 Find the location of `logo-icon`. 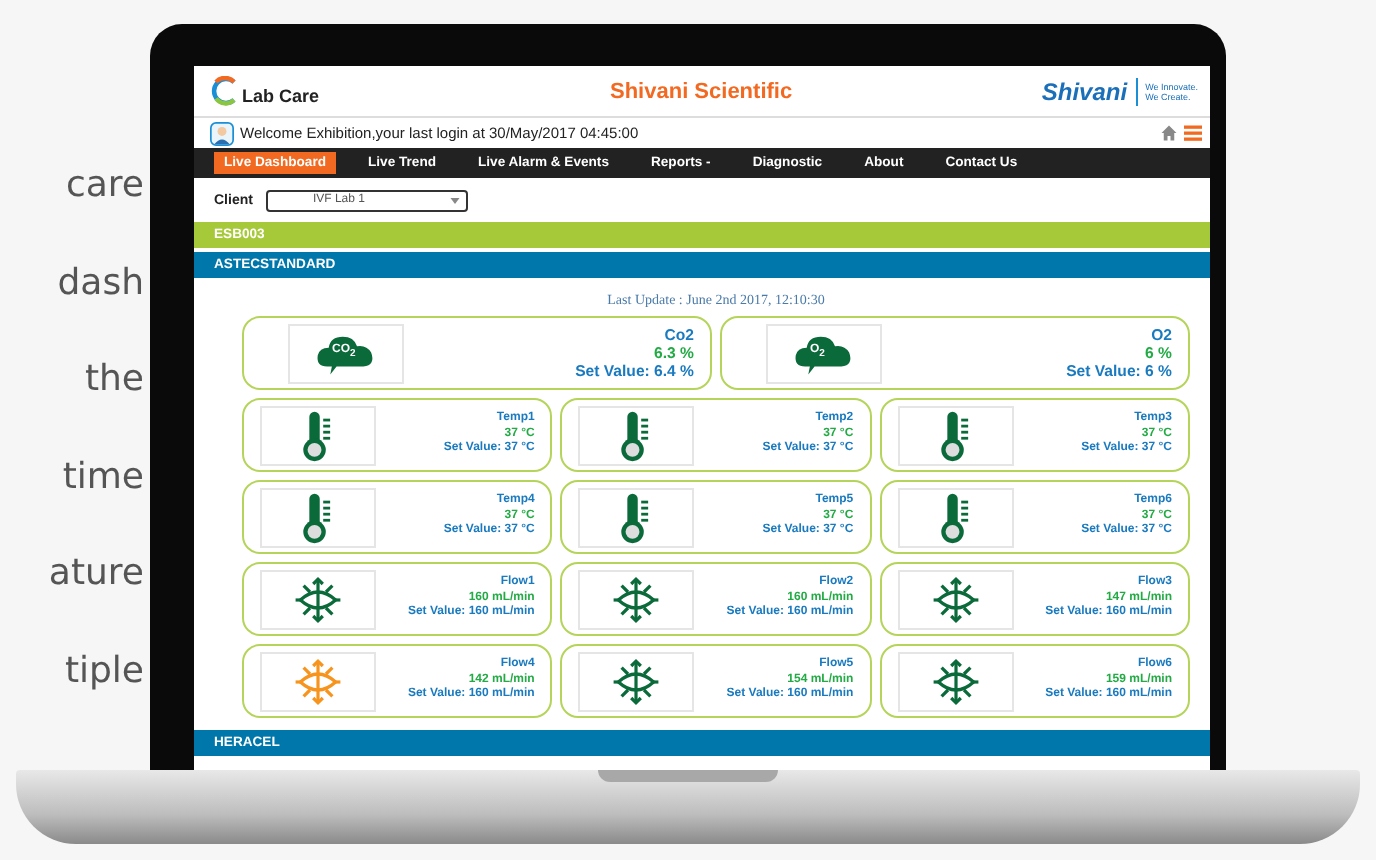

logo-icon is located at coordinates (225, 91).